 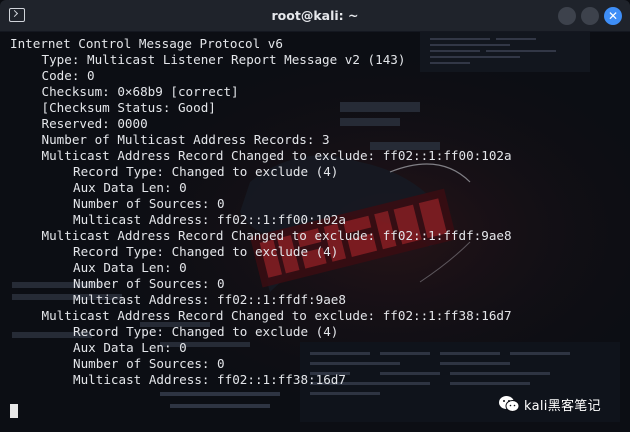 I want to click on close-button: ✕, so click(x=613, y=16).